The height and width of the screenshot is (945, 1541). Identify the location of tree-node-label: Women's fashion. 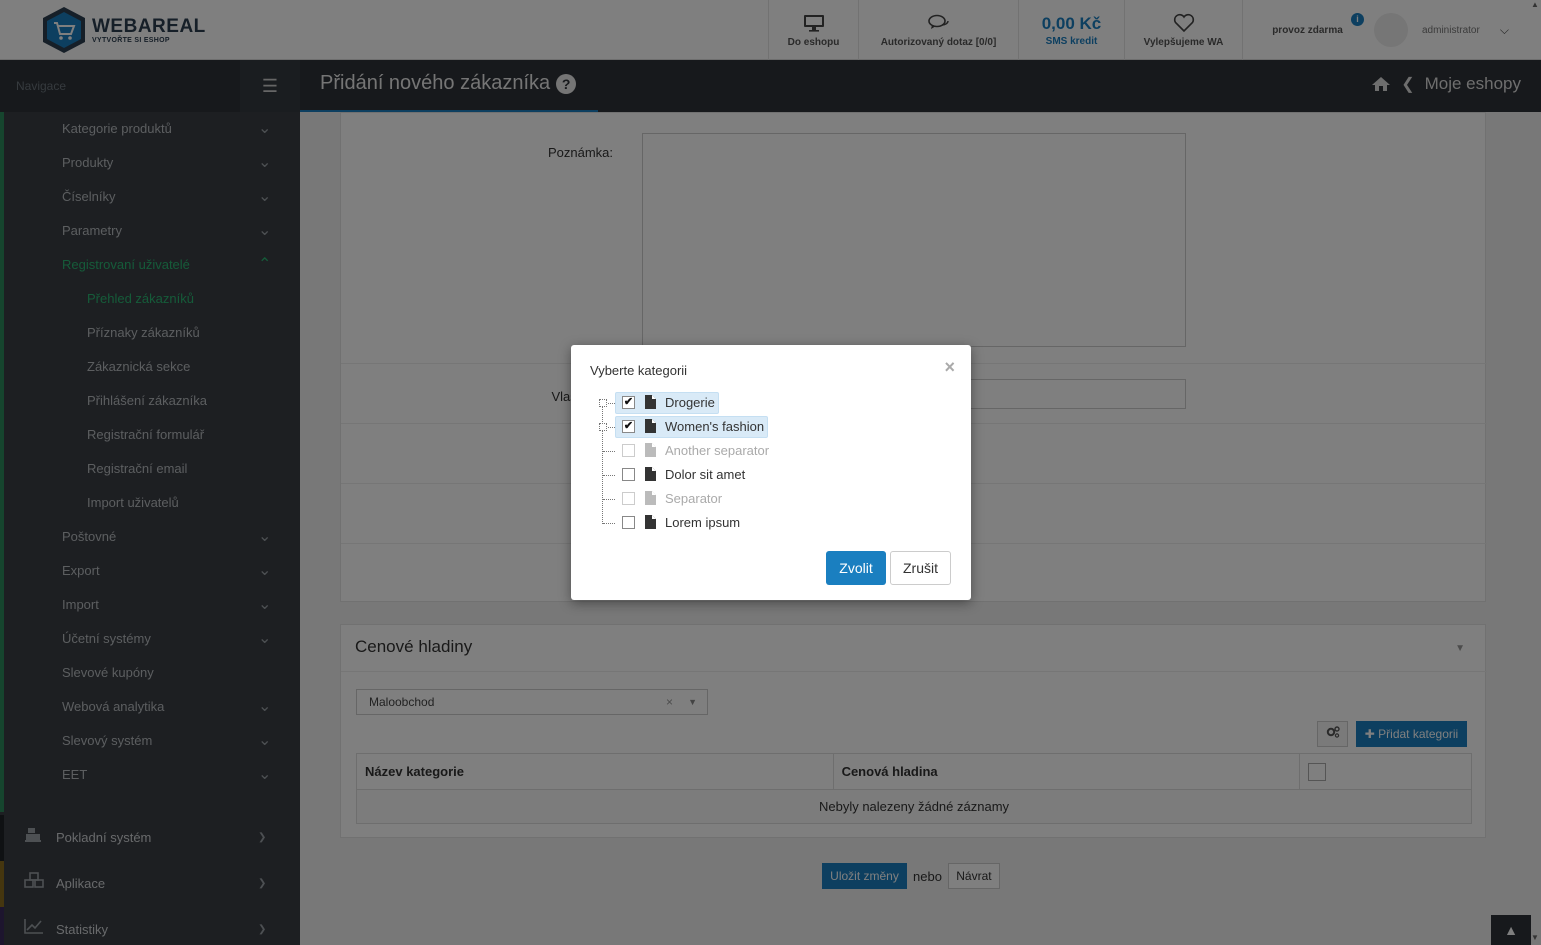
(715, 426).